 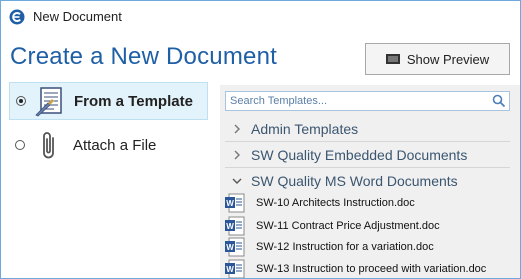 I want to click on document-item: W SW-12 Instruction for a variation.doc, so click(x=369, y=246).